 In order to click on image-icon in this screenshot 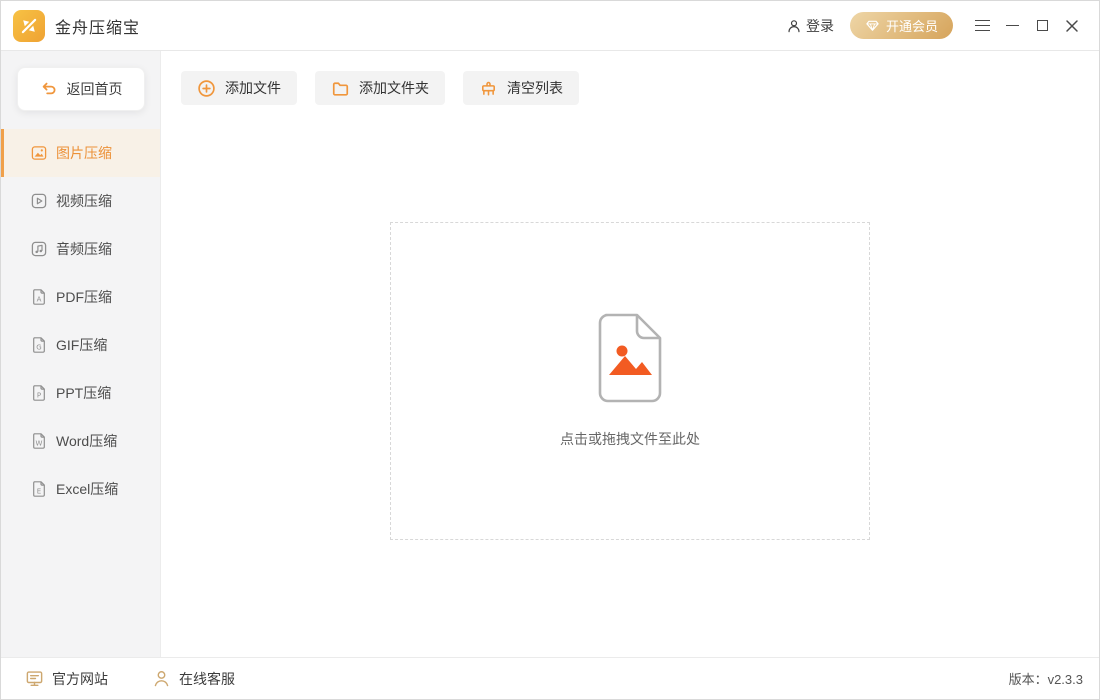, I will do `click(39, 153)`.